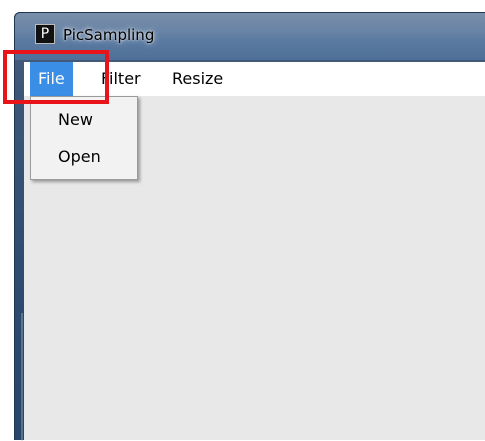 The height and width of the screenshot is (441, 485). I want to click on processing-p-icon: P, so click(45, 34).